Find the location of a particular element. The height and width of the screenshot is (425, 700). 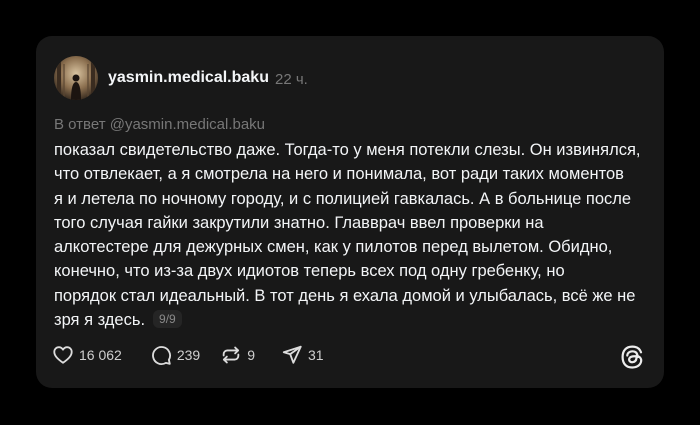

heart-icon is located at coordinates (63, 355).